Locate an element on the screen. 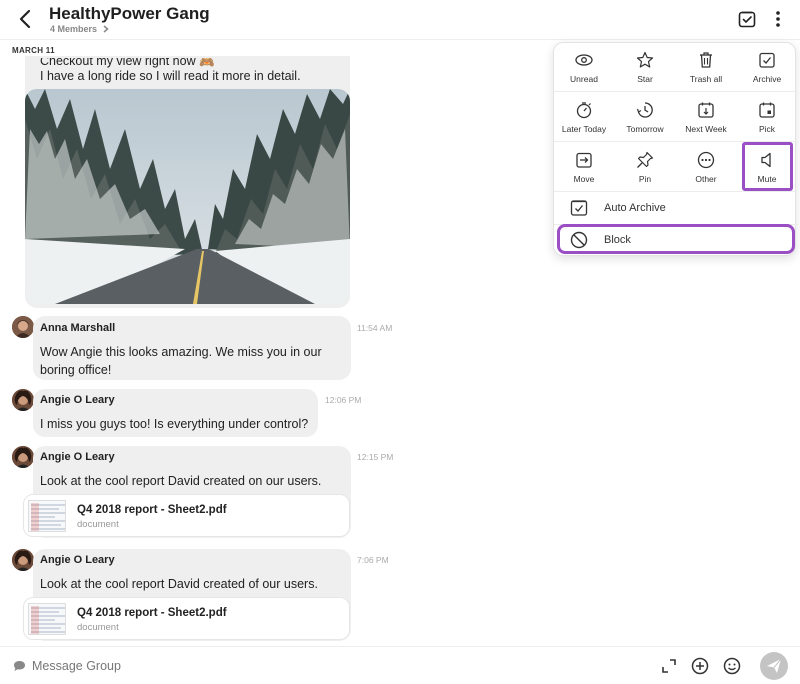 The image size is (800, 684). message-composer is located at coordinates (400, 665).